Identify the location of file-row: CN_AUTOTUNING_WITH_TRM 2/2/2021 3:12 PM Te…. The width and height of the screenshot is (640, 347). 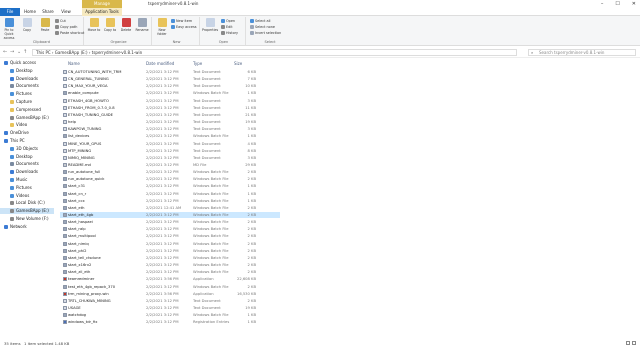
(170, 72).